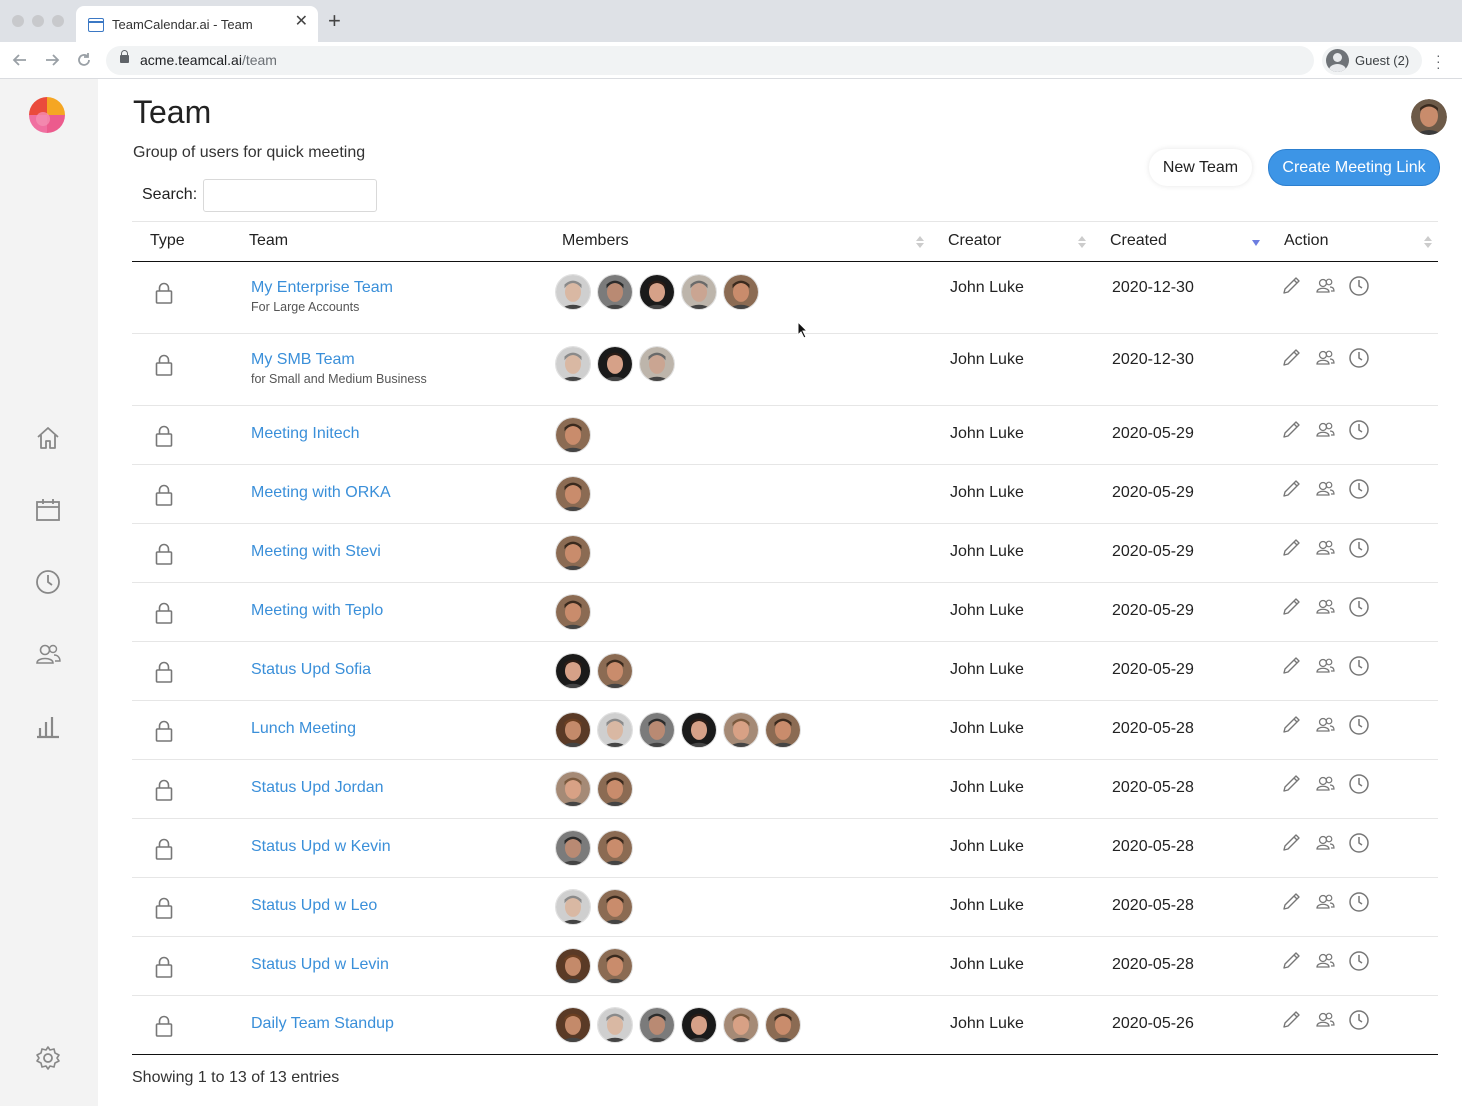  What do you see at coordinates (268, 241) in the screenshot?
I see `column-header-team: Team` at bounding box center [268, 241].